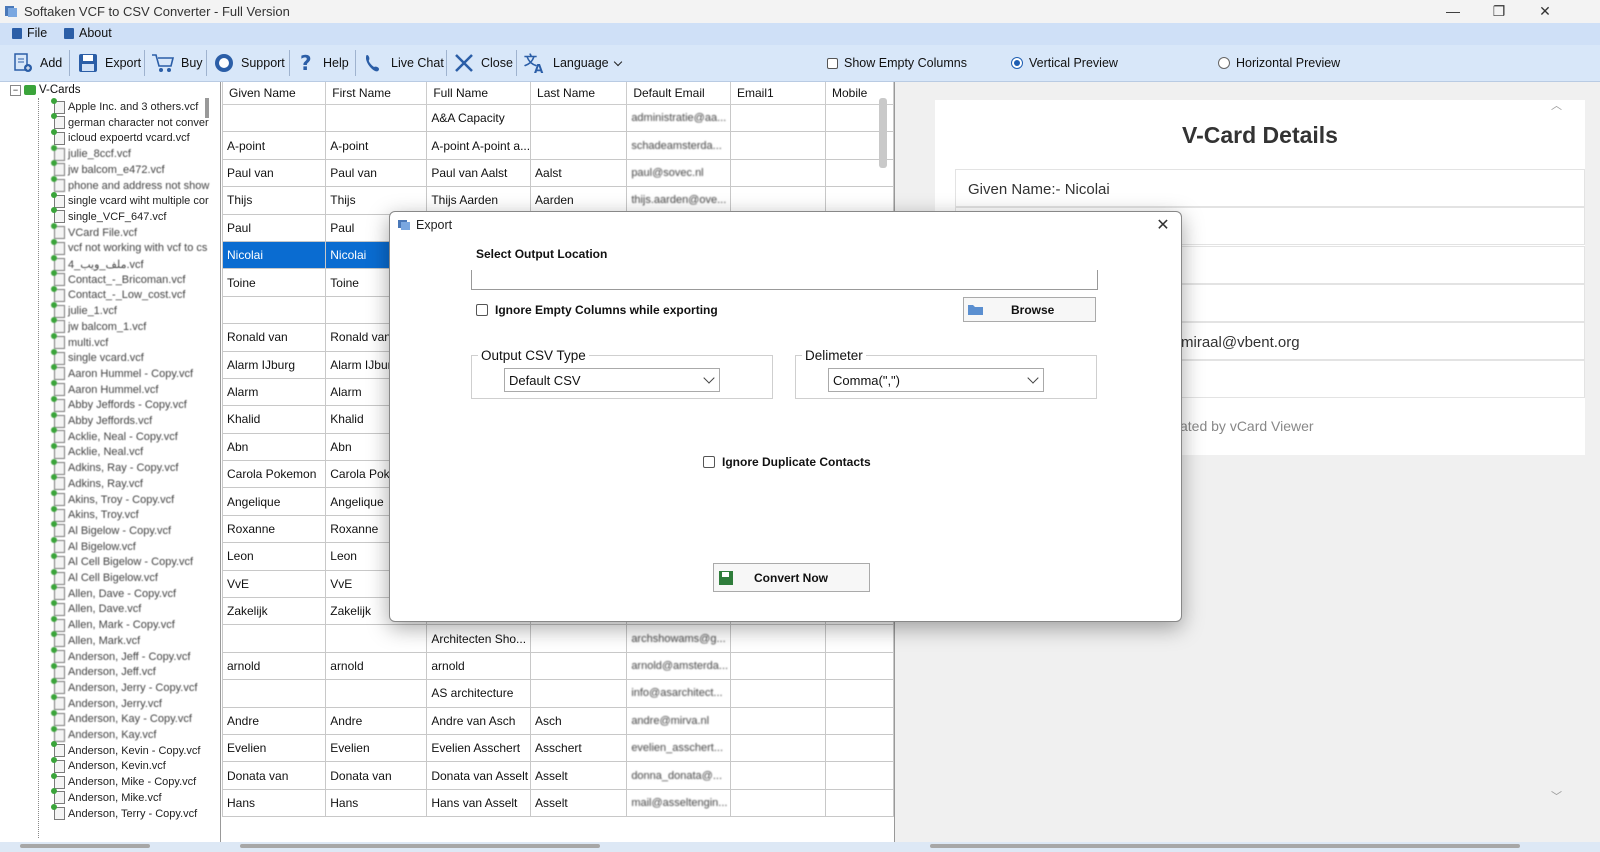 This screenshot has height=852, width=1600. Describe the element at coordinates (120, 656) in the screenshot. I see `tree-item: Anderson, Jeff - Copy.vcf` at that location.